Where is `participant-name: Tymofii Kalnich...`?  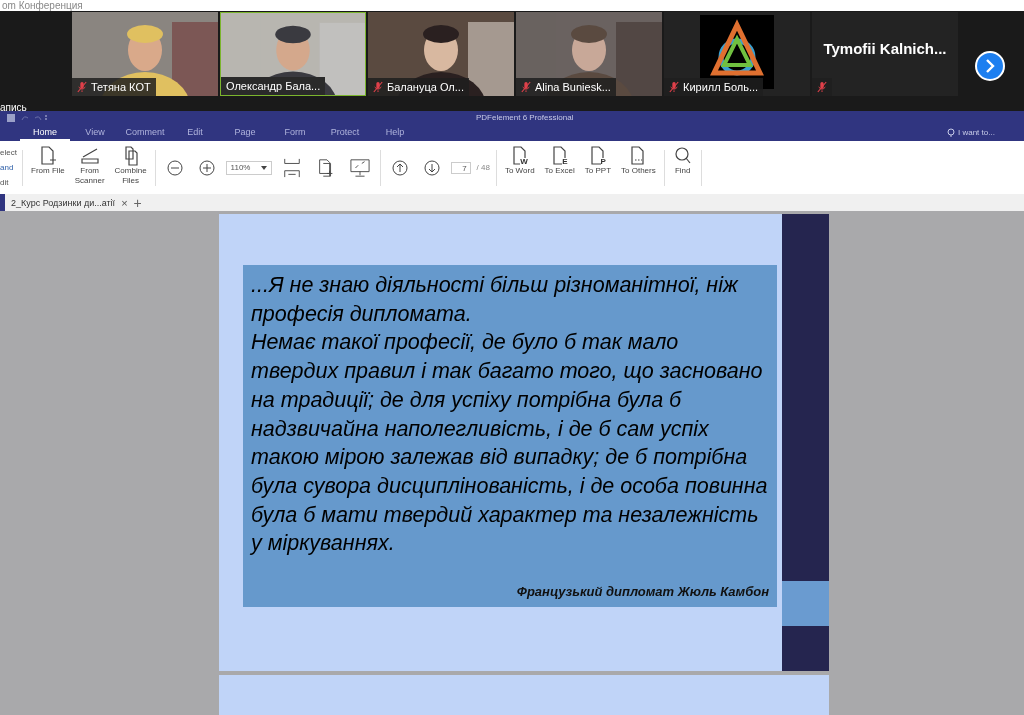 participant-name: Tymofii Kalnich... is located at coordinates (885, 48).